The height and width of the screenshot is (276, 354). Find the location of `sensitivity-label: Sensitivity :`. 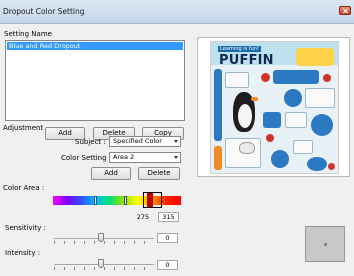

sensitivity-label: Sensitivity : is located at coordinates (26, 228).